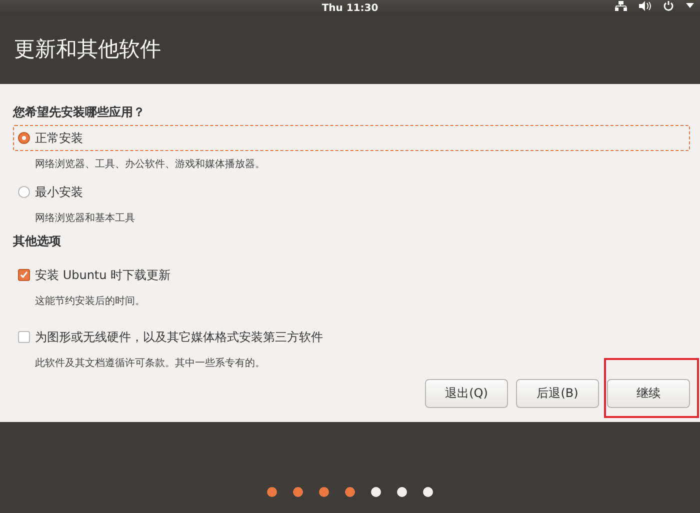  I want to click on page-title: 更新和其他软件, so click(87, 49).